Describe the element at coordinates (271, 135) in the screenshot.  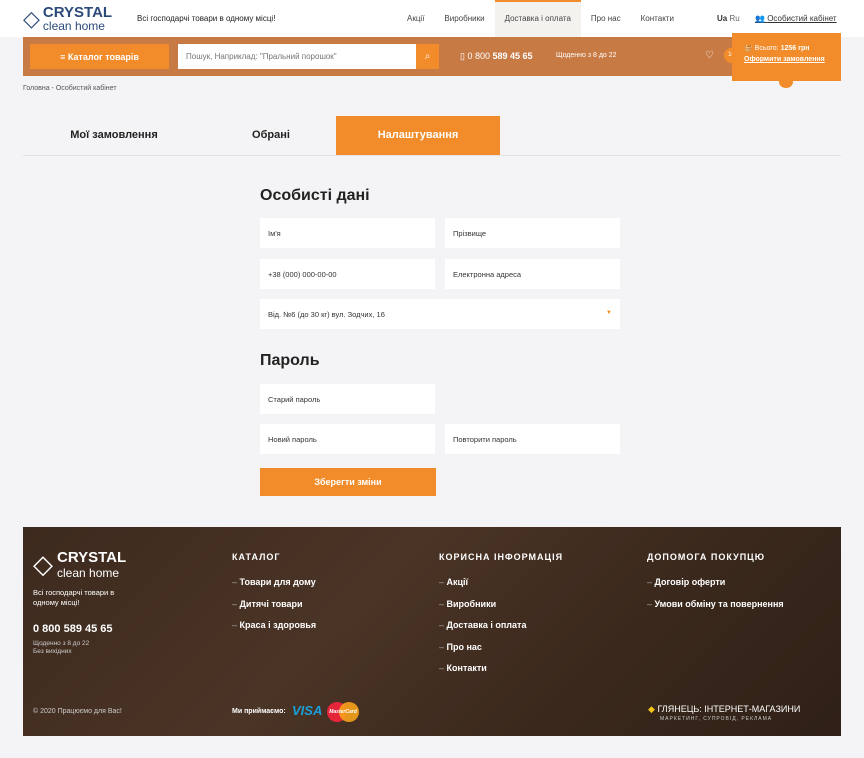
I see `tab-favorites: Обрані` at that location.